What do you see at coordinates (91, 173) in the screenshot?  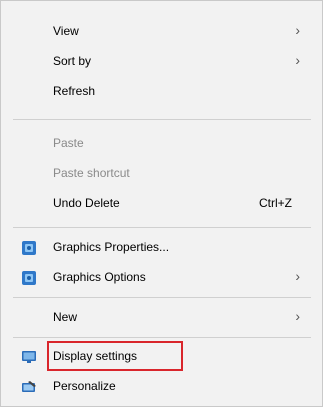 I see `menu-item-label: Paste shortcut` at bounding box center [91, 173].